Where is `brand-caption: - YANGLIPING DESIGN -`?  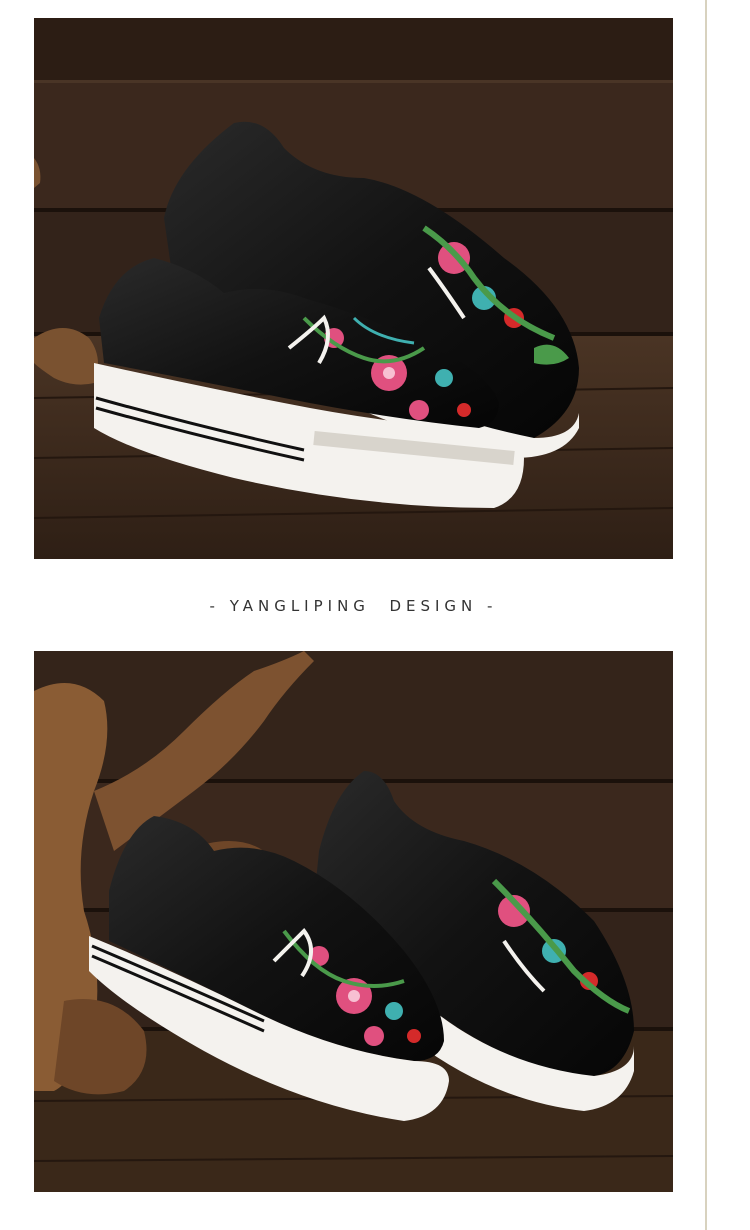
brand-caption: - YANGLIPING DESIGN - is located at coordinates (353, 606).